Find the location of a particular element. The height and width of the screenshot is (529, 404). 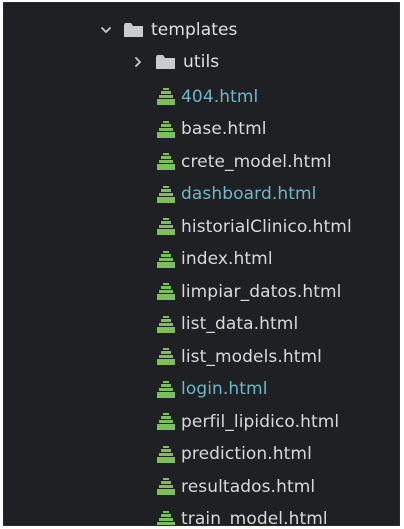

folder-row-templates: templates is located at coordinates (201, 30).